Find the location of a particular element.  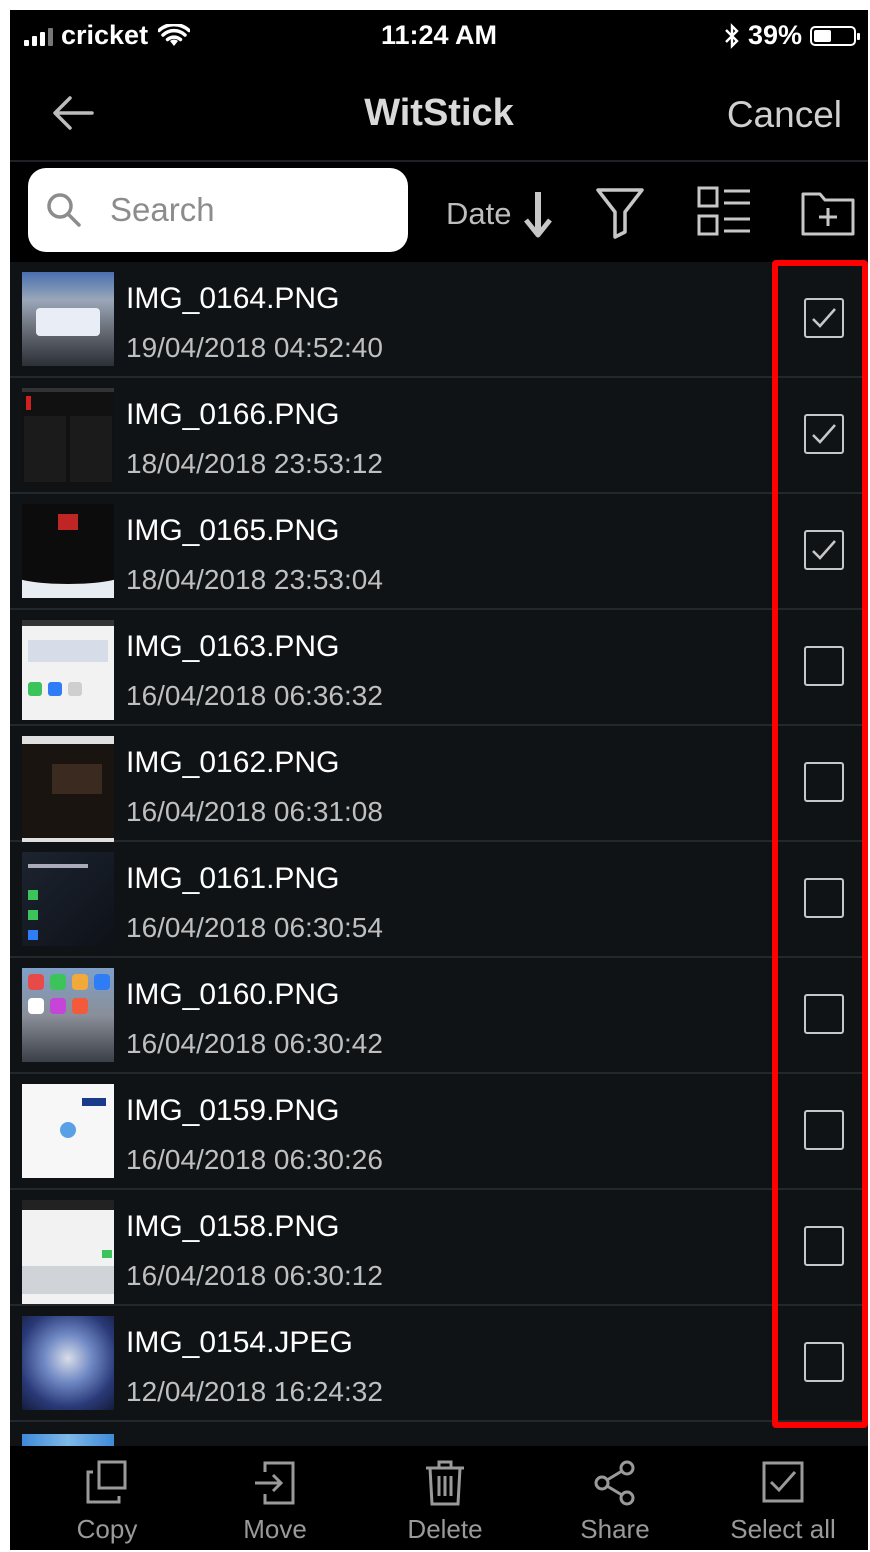

view-toggle-icon is located at coordinates (724, 212).